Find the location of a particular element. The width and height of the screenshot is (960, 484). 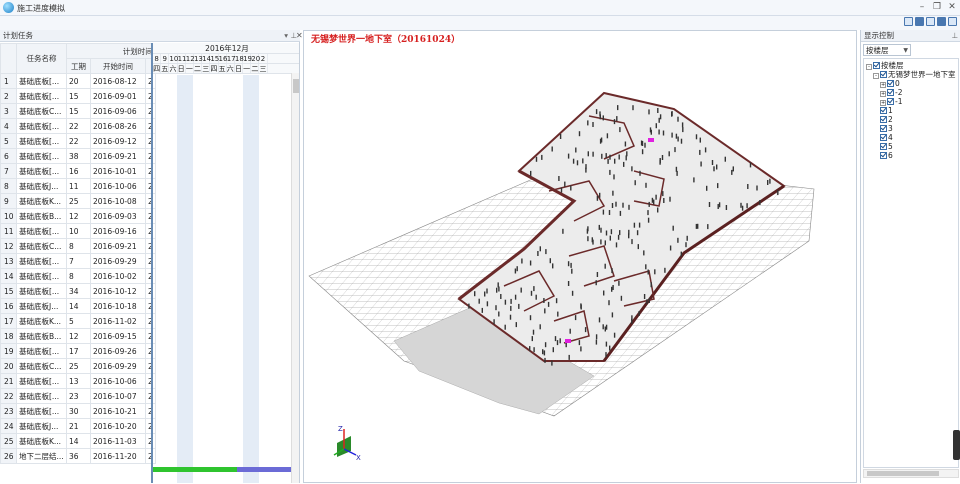

table-row: 4 基础底板[... 22 2016-08-26 2 is located at coordinates (78, 126).